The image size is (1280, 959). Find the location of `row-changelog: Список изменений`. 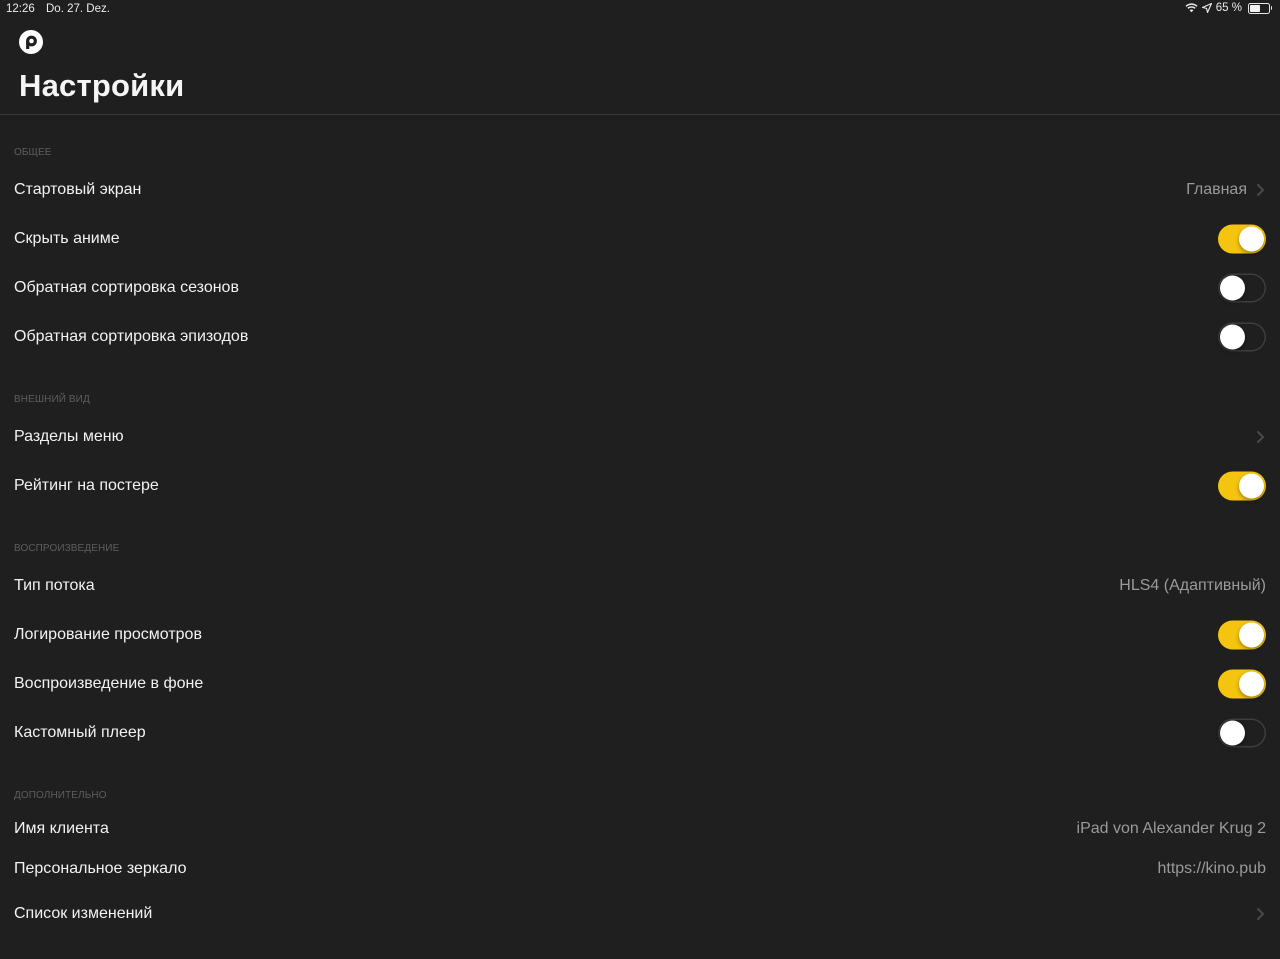

row-changelog: Список изменений is located at coordinates (640, 914).